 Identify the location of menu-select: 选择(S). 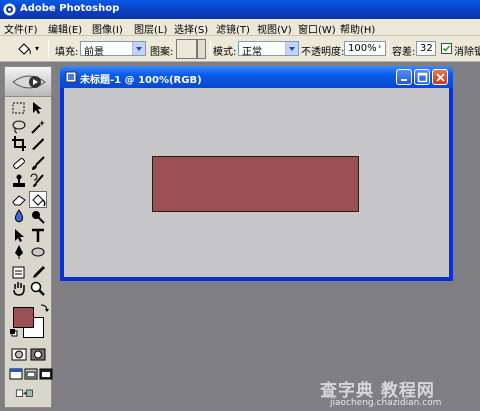
(191, 28).